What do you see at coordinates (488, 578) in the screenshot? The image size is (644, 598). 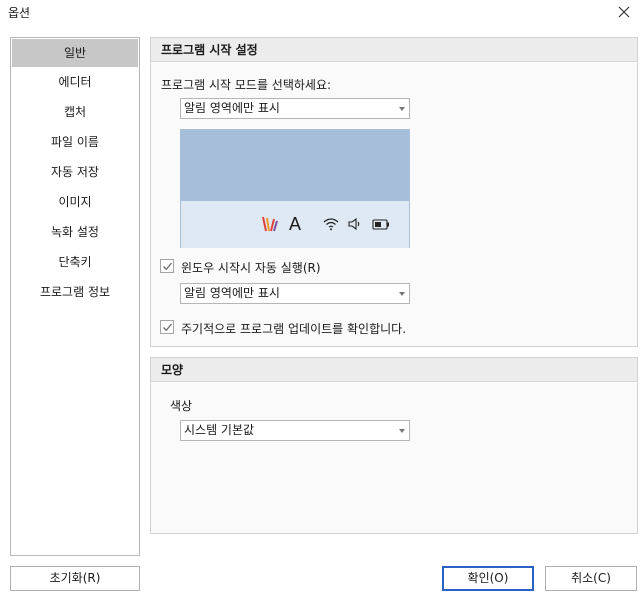 I see `ok-button: 확인(O)` at bounding box center [488, 578].